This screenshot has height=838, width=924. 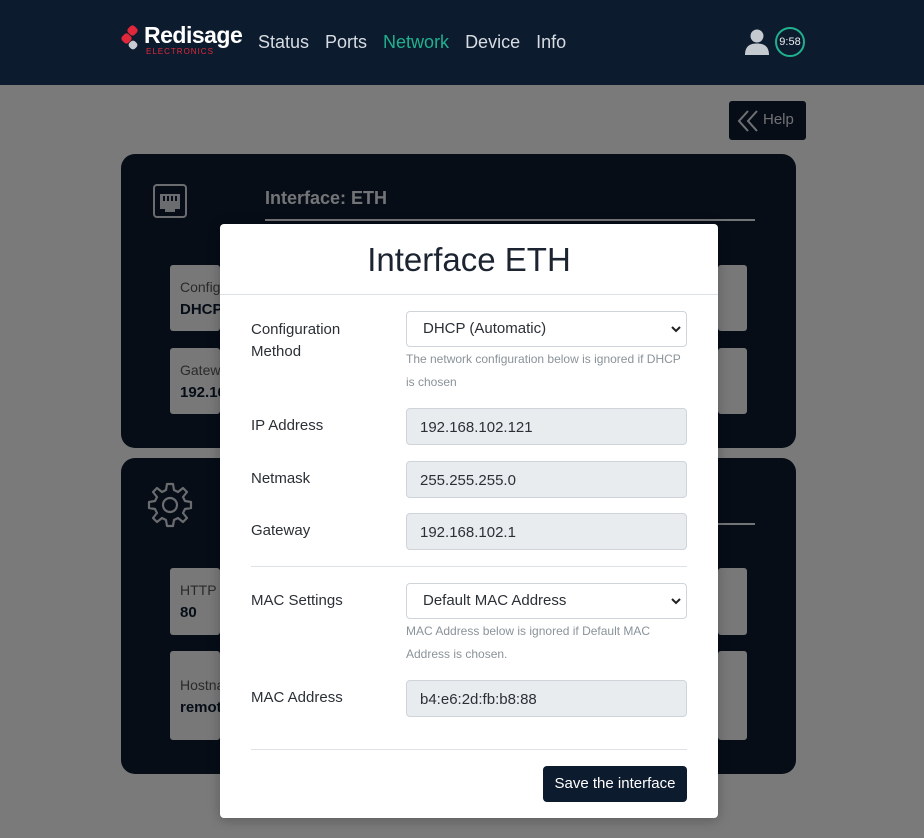 What do you see at coordinates (283, 42) in the screenshot?
I see `nav-item-status: Status` at bounding box center [283, 42].